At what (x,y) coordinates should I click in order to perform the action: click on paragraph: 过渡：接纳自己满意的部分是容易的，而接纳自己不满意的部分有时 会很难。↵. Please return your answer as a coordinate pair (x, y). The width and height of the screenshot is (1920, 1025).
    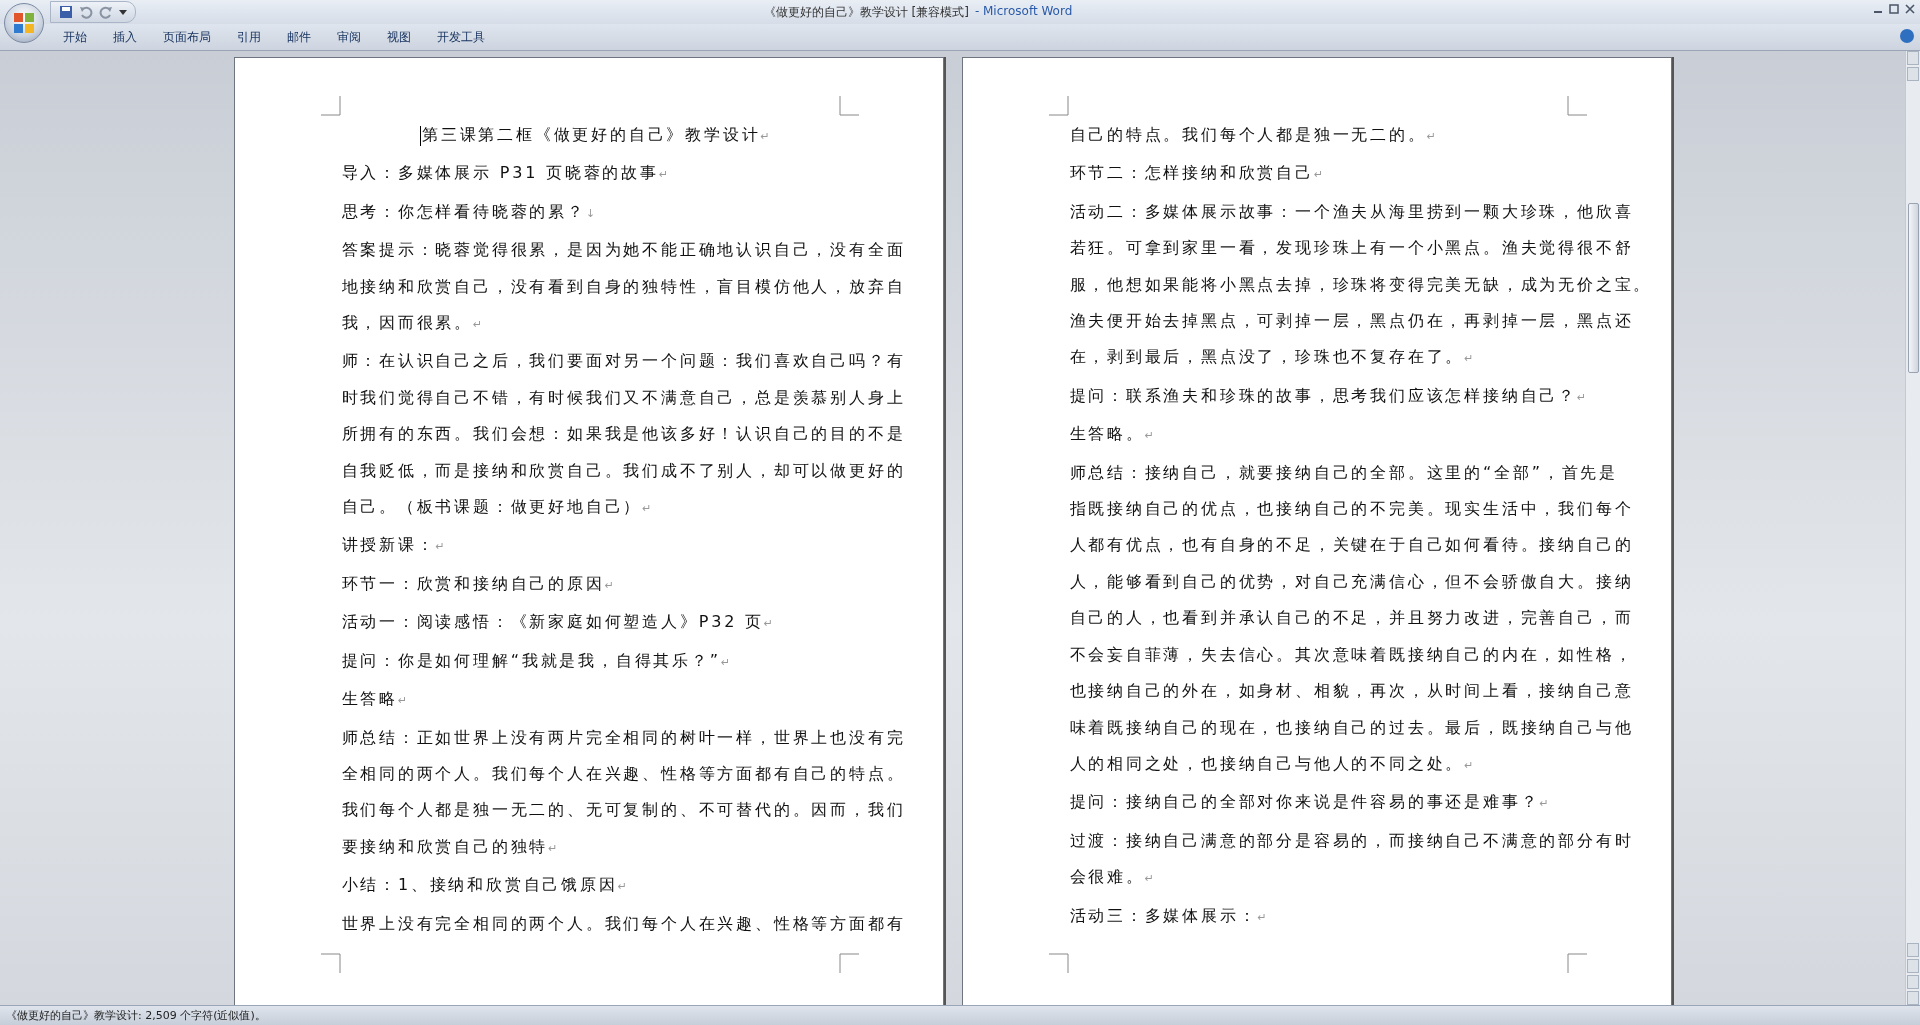
    Looking at the image, I should click on (1352, 859).